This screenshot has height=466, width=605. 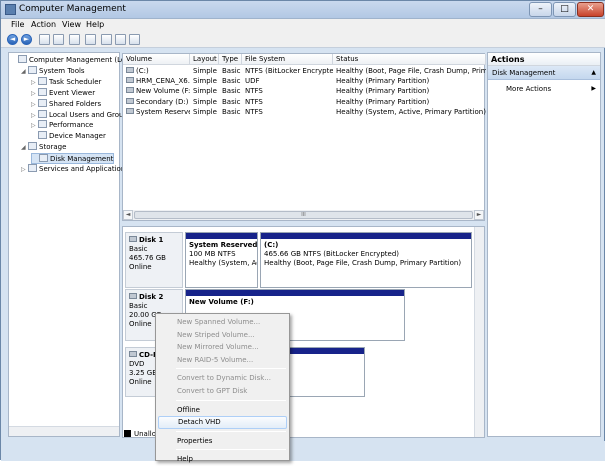 What do you see at coordinates (544, 73) in the screenshot?
I see `actions-section-disk-management: Disk Management ▲` at bounding box center [544, 73].